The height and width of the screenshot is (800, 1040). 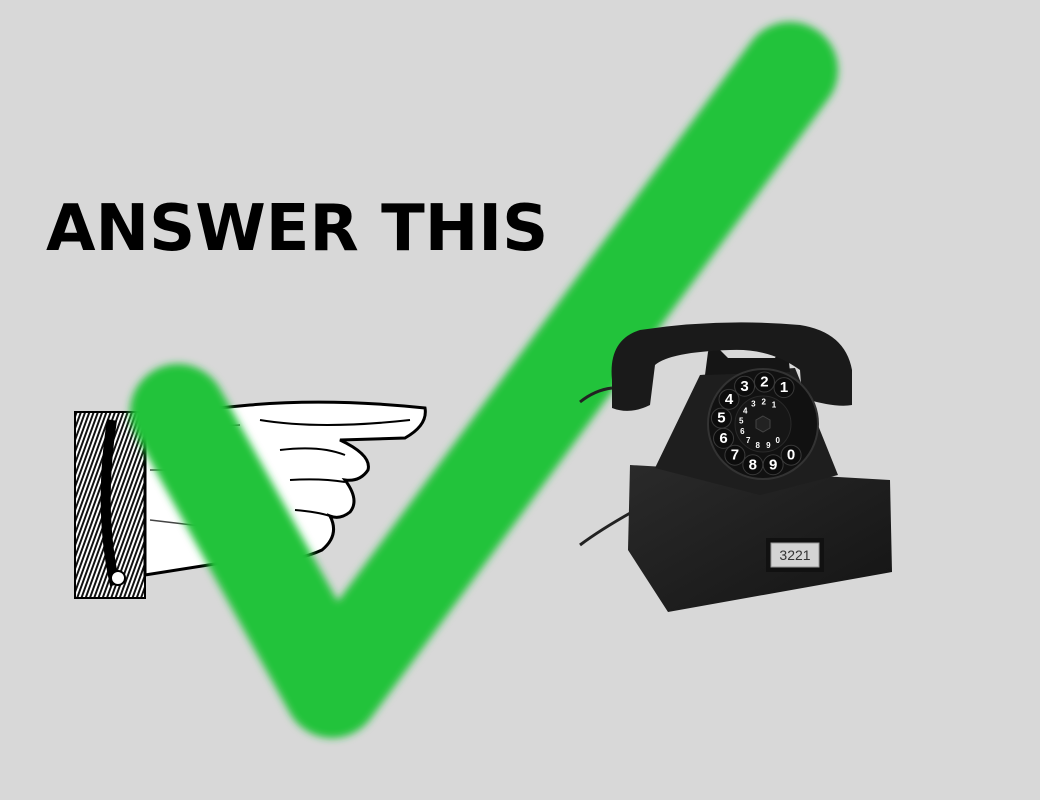 I want to click on dial-digit: 6, so click(x=723, y=438).